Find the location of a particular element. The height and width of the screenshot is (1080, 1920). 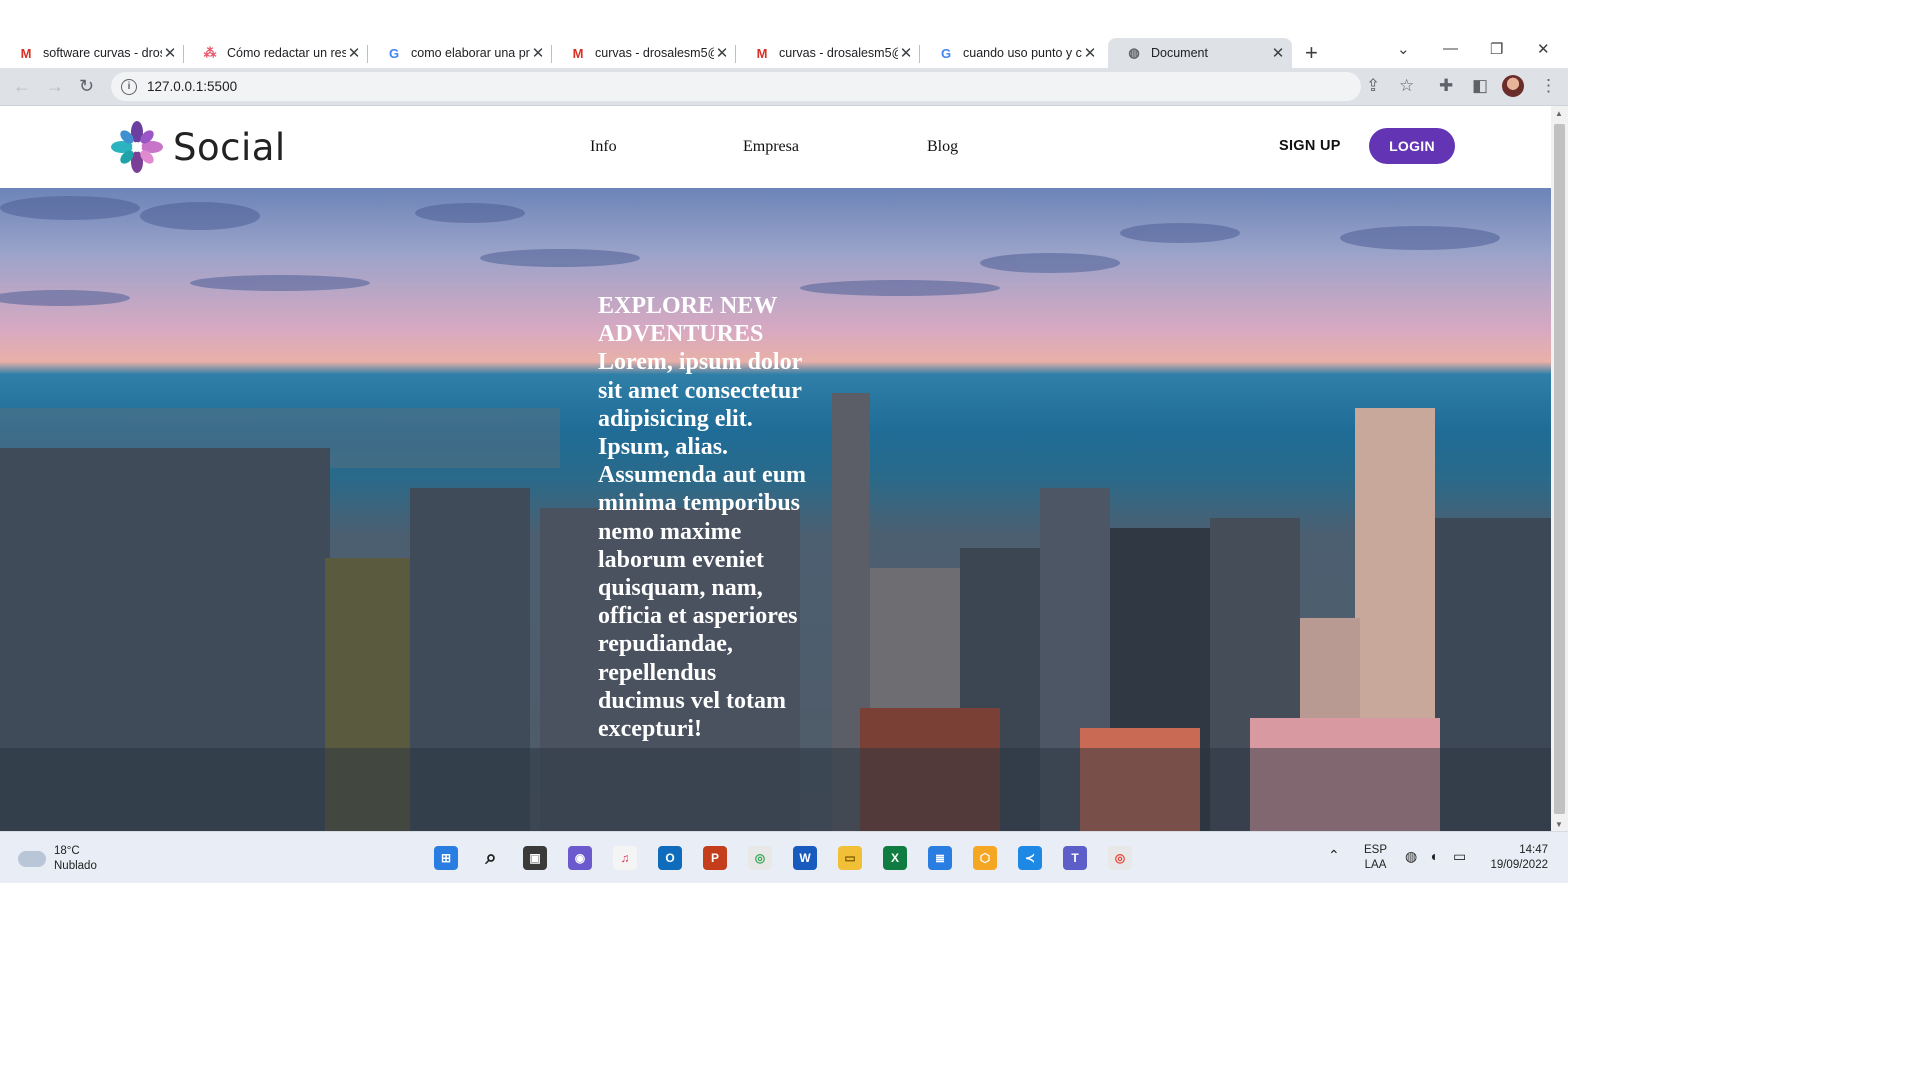

chat-icon: ◉ is located at coordinates (580, 858).